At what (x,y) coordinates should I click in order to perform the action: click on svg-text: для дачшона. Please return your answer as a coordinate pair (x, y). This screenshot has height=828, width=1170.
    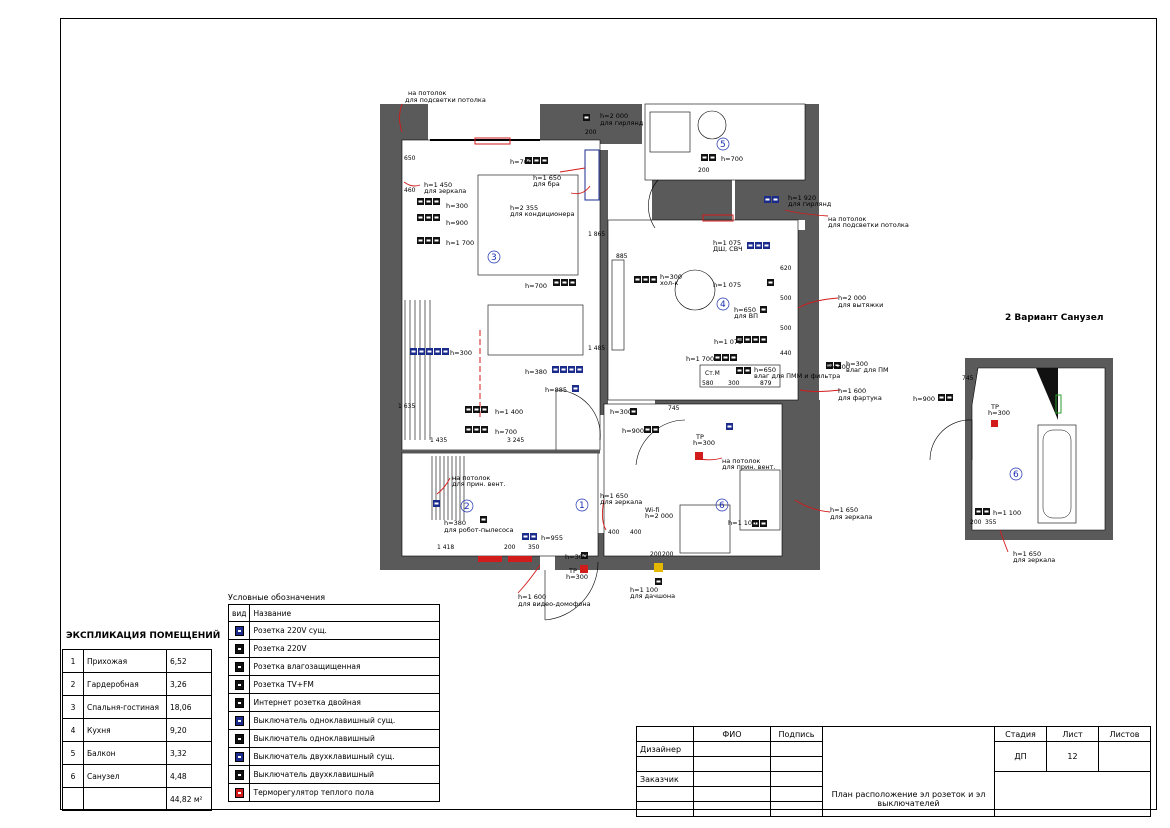
    Looking at the image, I should click on (652, 596).